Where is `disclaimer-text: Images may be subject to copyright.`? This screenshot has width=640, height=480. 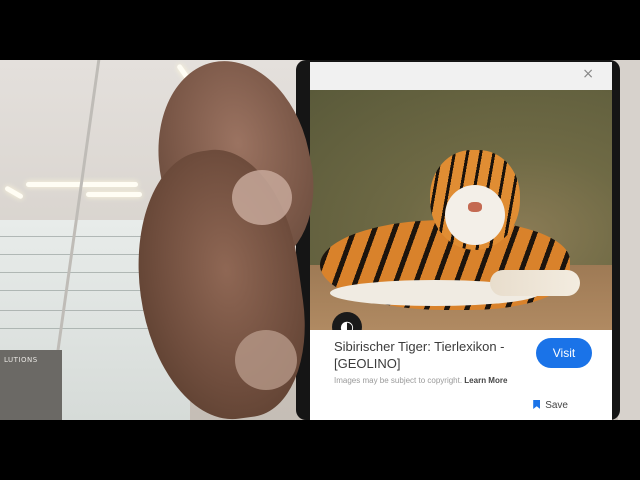 disclaimer-text: Images may be subject to copyright. is located at coordinates (398, 380).